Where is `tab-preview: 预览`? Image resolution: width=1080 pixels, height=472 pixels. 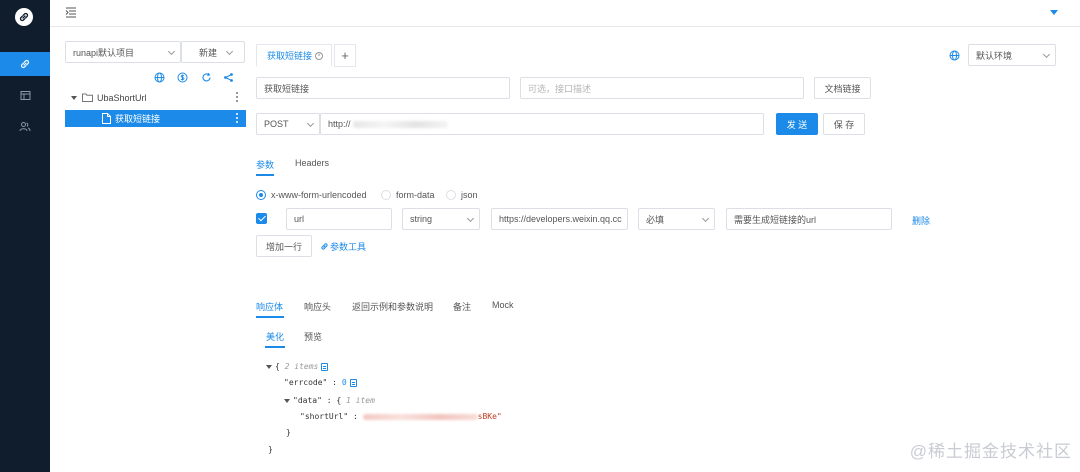
tab-preview: 预览 is located at coordinates (313, 336).